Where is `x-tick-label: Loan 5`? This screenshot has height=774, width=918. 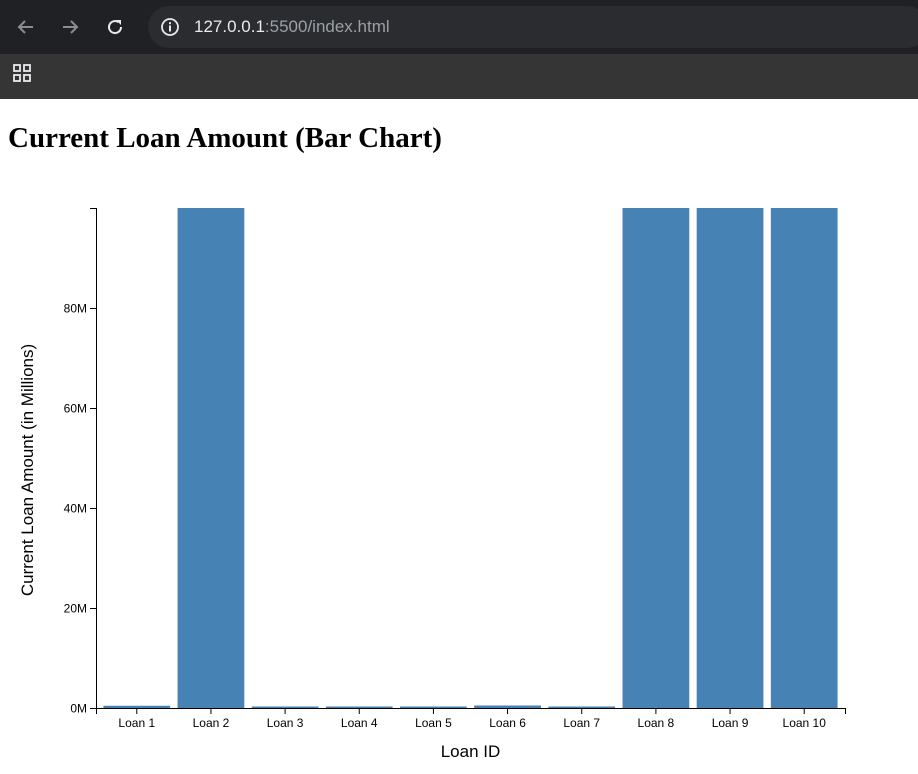 x-tick-label: Loan 5 is located at coordinates (433, 723).